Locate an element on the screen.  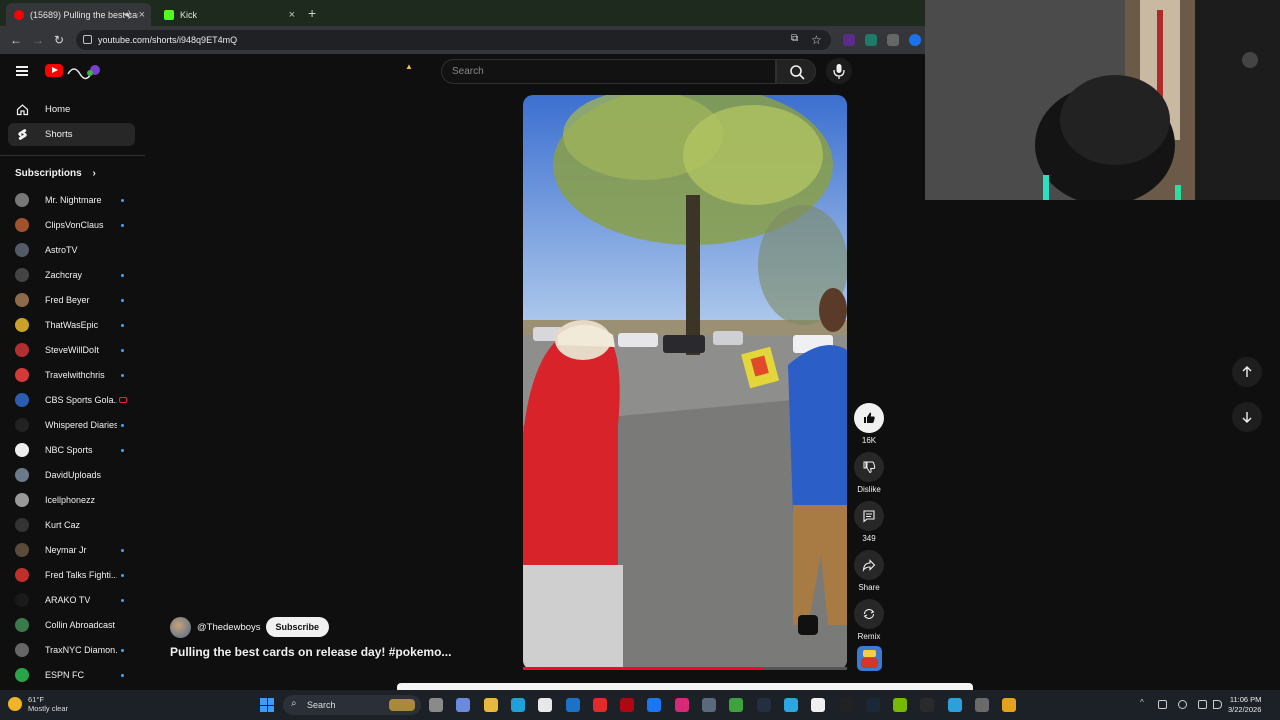
audio-playing-icon: ◂) is located at coordinates (127, 14).